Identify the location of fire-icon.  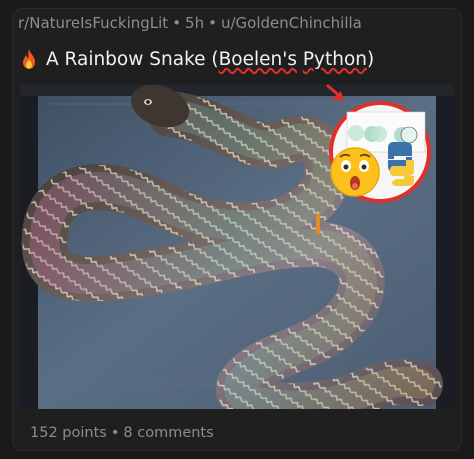
(29, 59).